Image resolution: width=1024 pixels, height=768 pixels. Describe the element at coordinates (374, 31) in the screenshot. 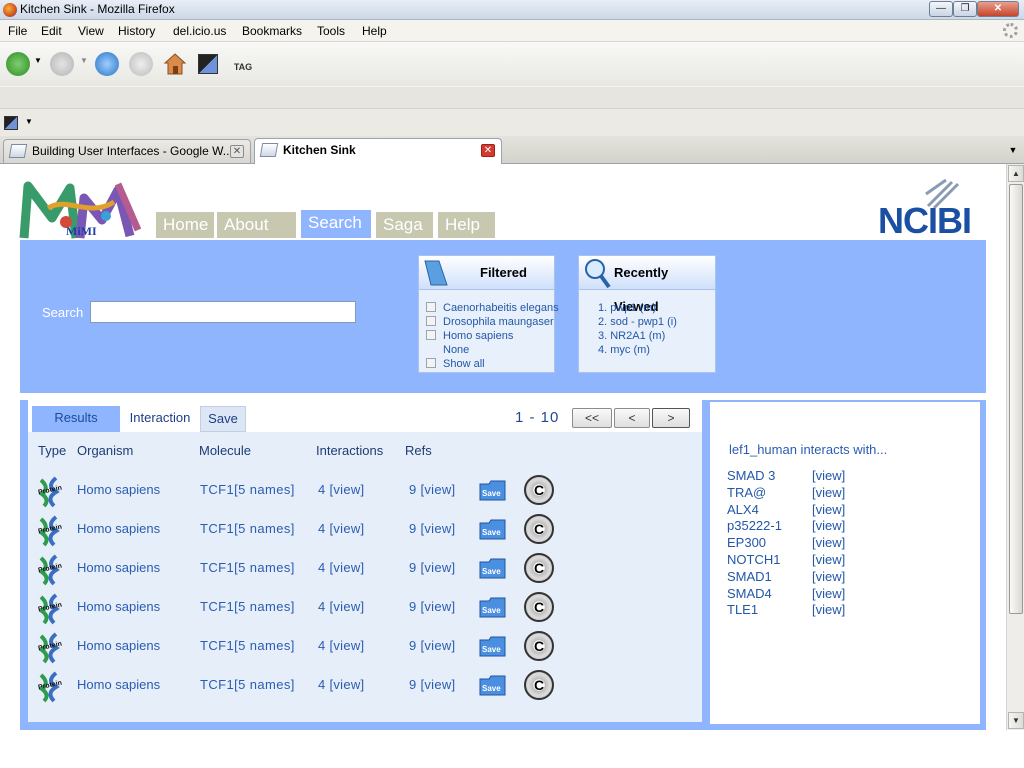

I see `menu-help: Help` at that location.